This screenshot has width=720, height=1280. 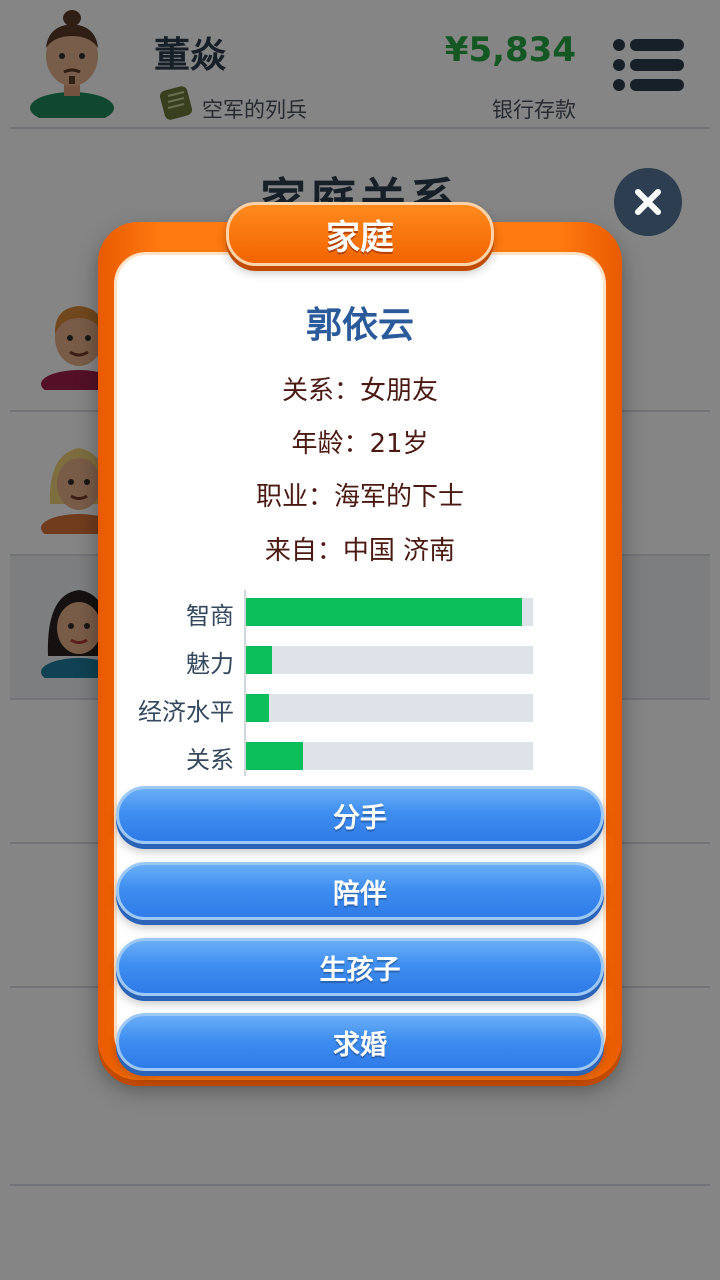 I want to click on propose-button: 求婚, so click(x=360, y=1042).